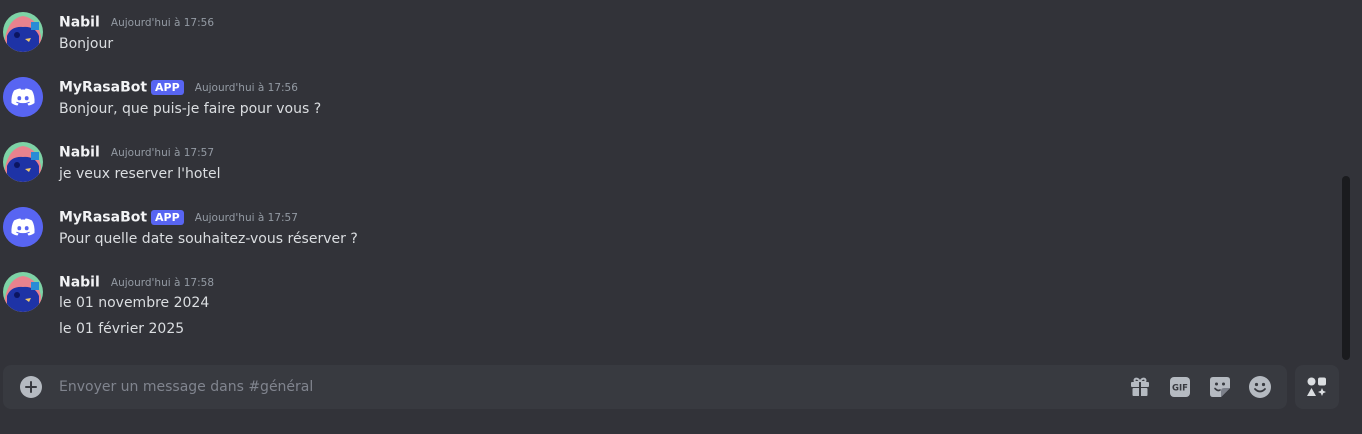  What do you see at coordinates (584, 387) in the screenshot?
I see `message-input` at bounding box center [584, 387].